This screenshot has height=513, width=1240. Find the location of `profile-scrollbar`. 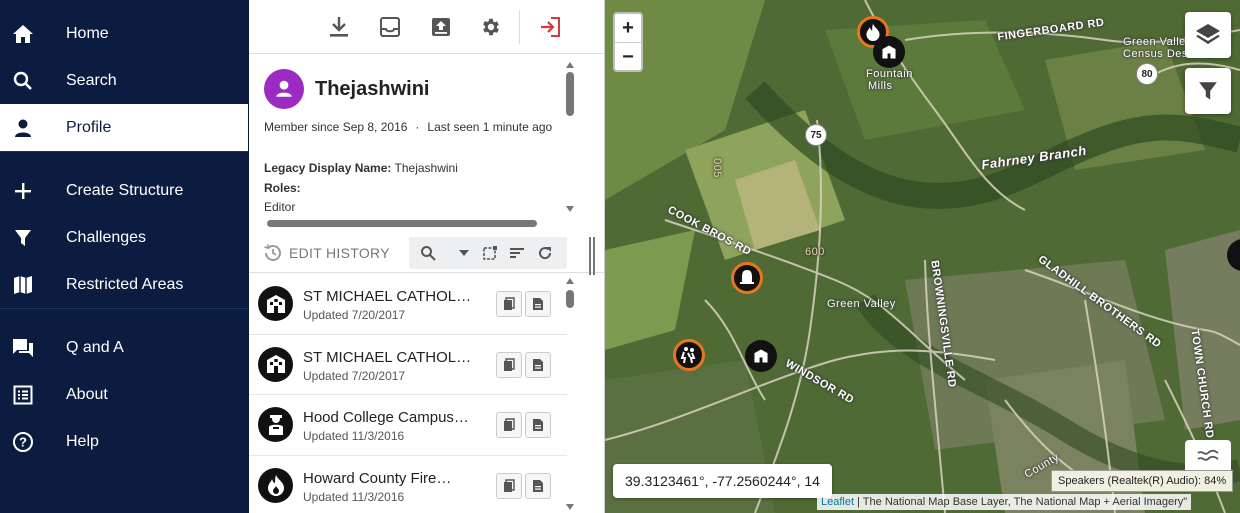

profile-scrollbar is located at coordinates (570, 137).